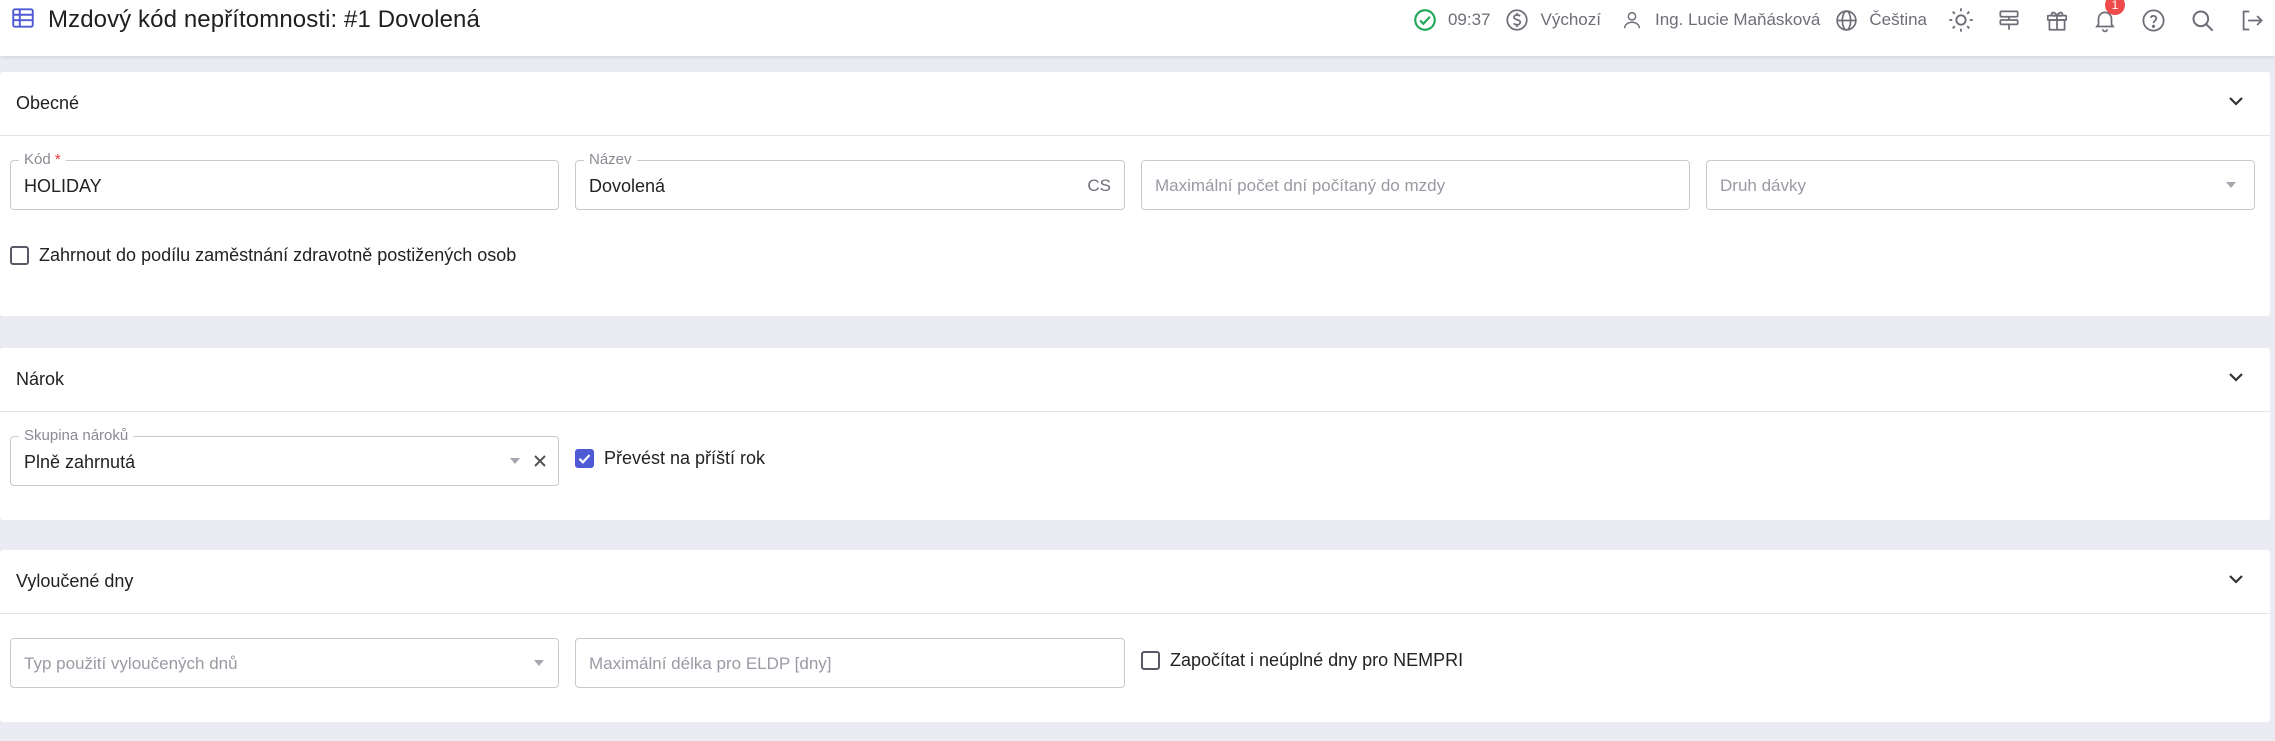 The height and width of the screenshot is (741, 2275). What do you see at coordinates (685, 458) in the screenshot?
I see `carry-over-label: Převést na příští rok` at bounding box center [685, 458].